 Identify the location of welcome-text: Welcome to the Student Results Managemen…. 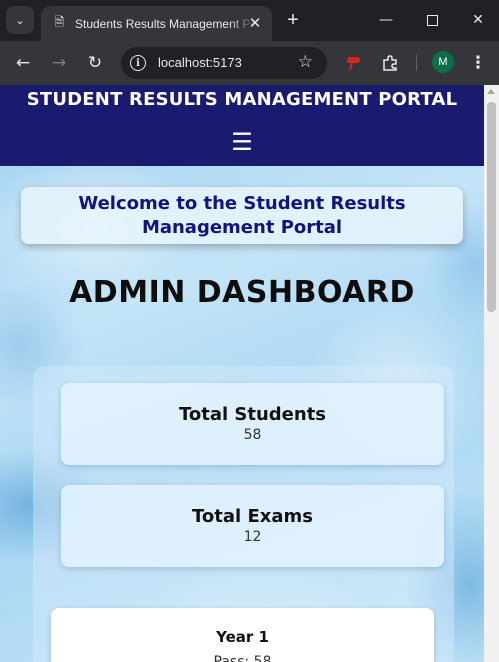
(242, 215).